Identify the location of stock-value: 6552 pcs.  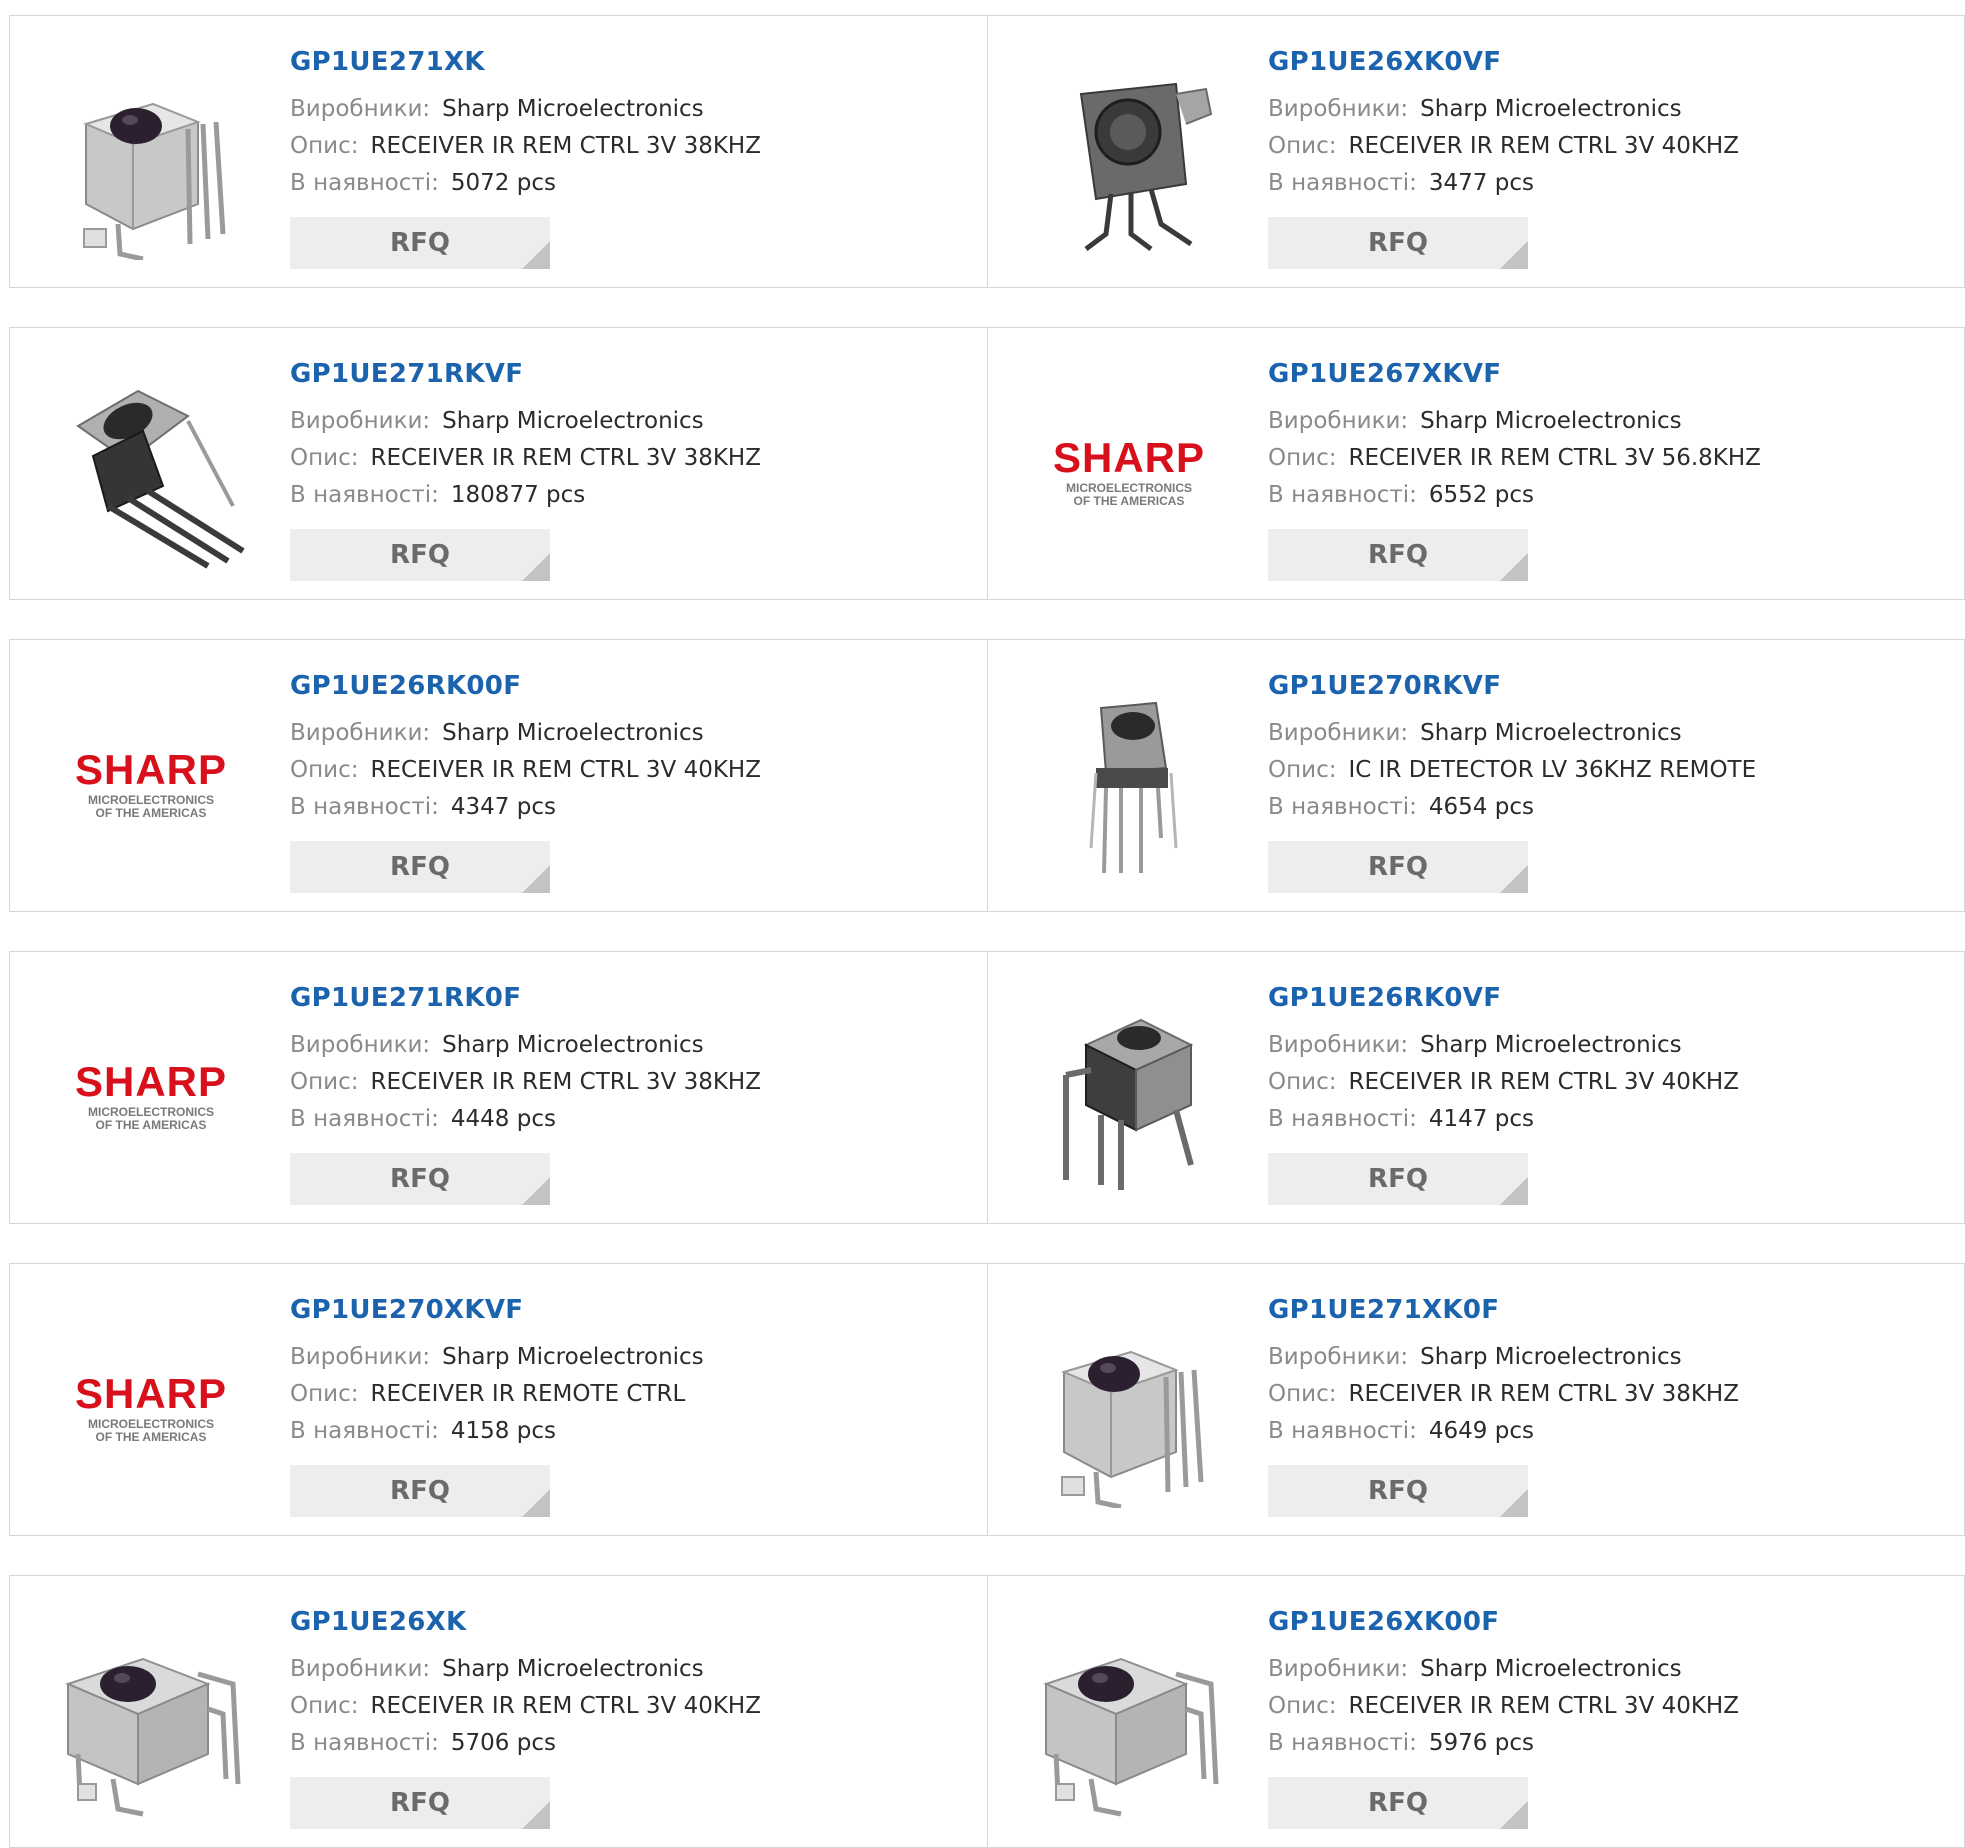
(1481, 495).